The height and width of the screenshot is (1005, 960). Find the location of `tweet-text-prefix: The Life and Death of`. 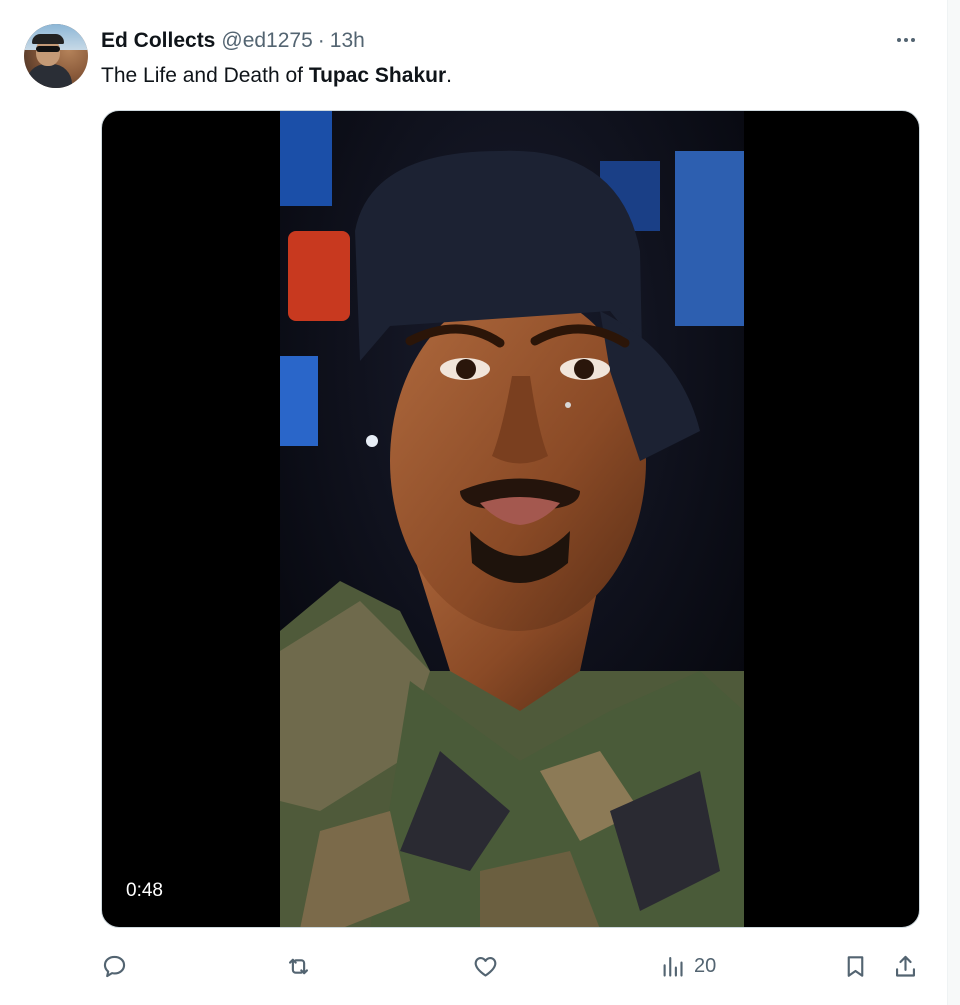

tweet-text-prefix: The Life and Death of is located at coordinates (205, 75).